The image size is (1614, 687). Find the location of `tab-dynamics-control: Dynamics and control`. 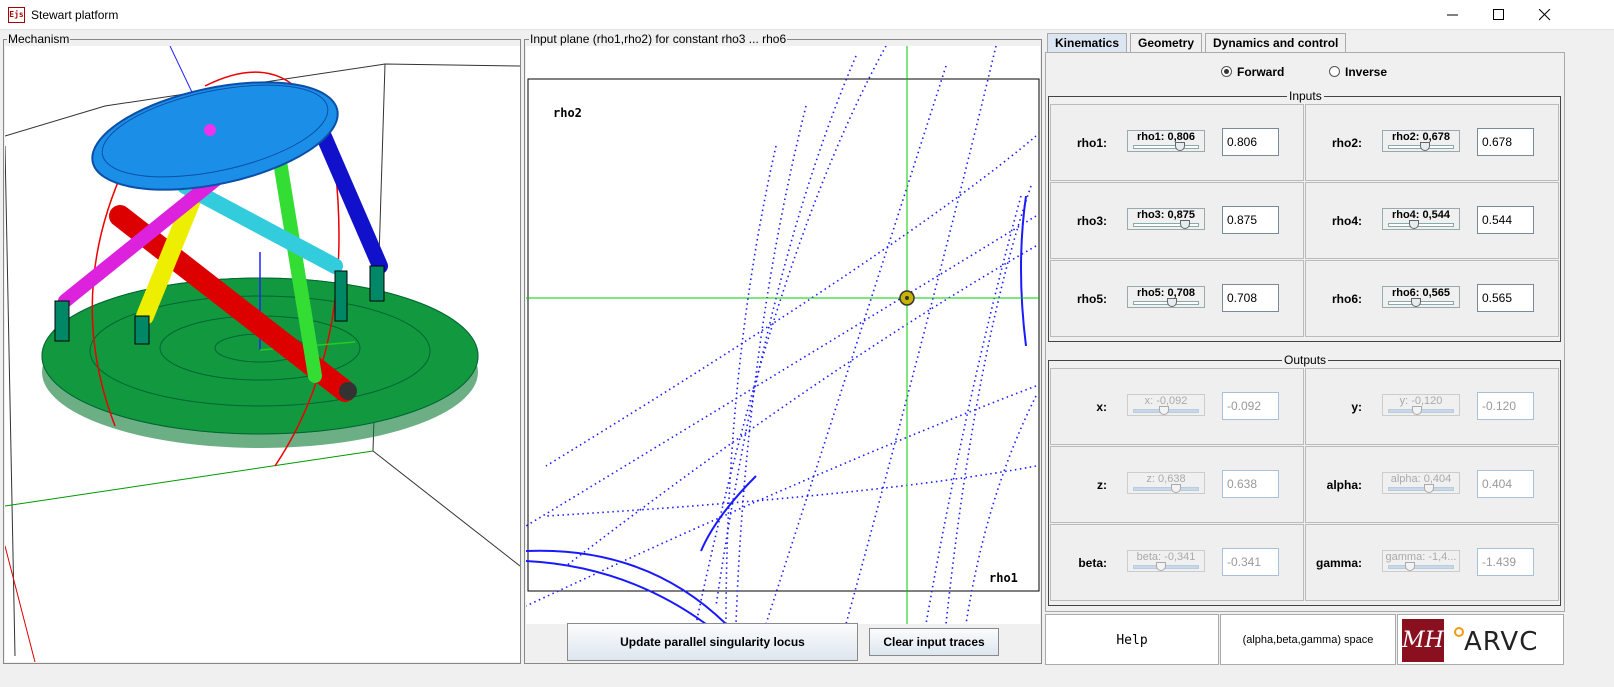

tab-dynamics-control: Dynamics and control is located at coordinates (1276, 42).